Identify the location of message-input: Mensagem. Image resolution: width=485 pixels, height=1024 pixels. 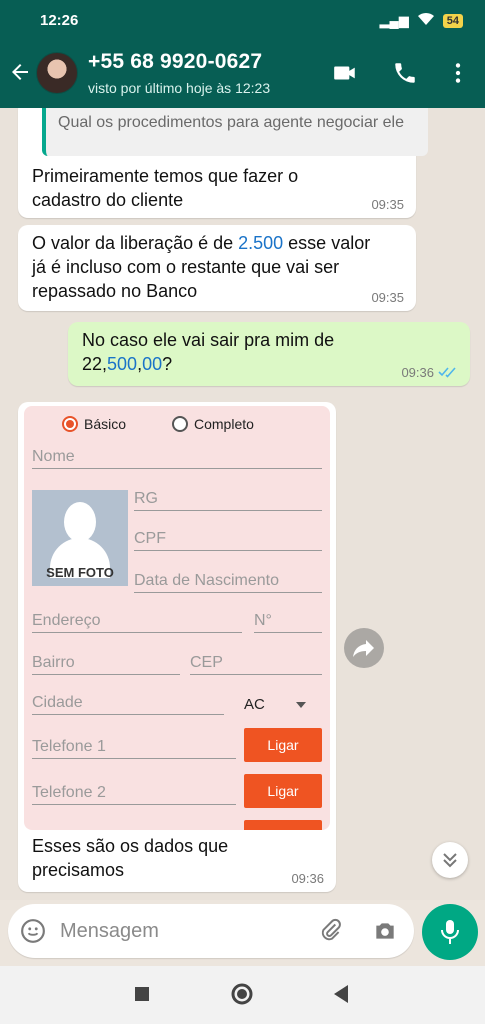
(109, 931).